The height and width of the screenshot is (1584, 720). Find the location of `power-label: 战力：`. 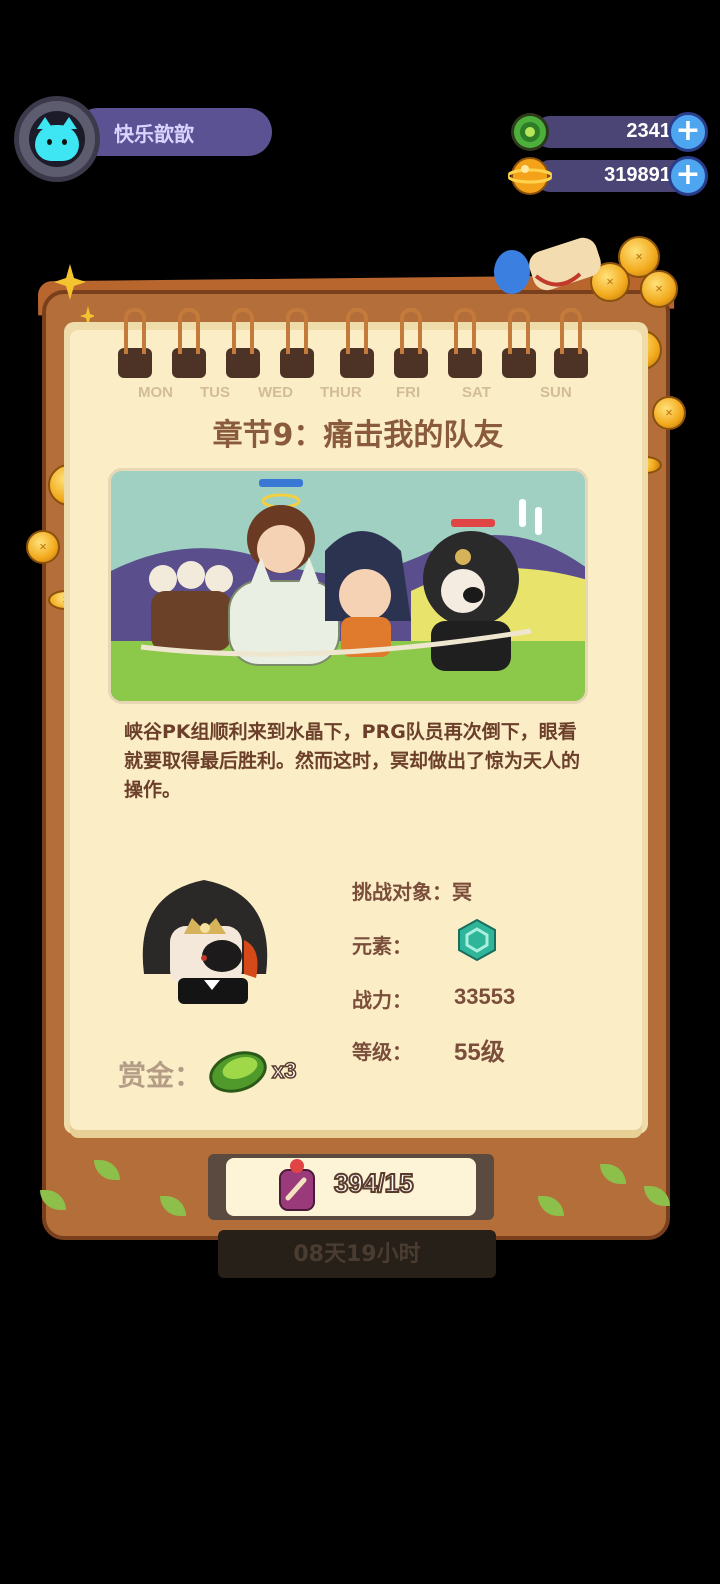

power-label: 战力： is located at coordinates (382, 1000).